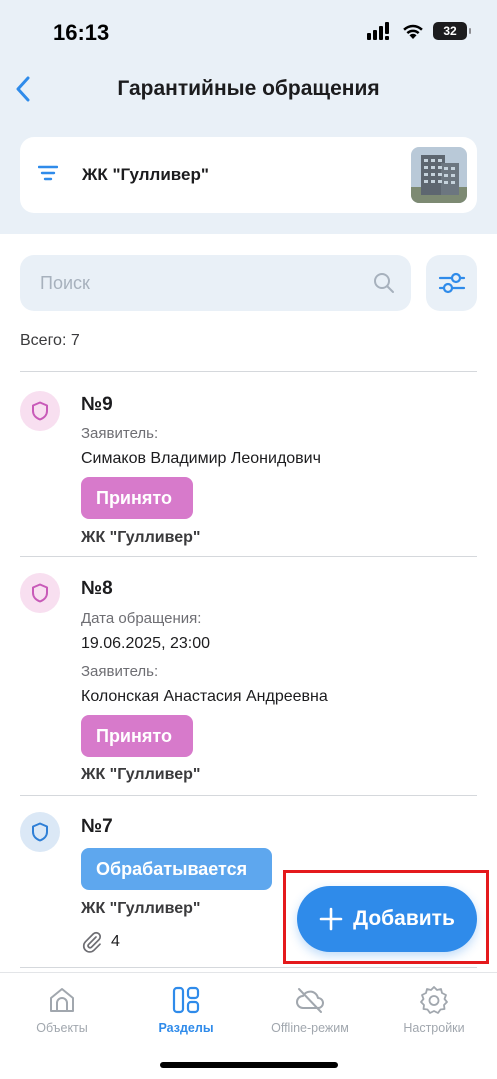 This screenshot has height=1079, width=497. I want to click on status-badge-label: Обрабатывается, so click(172, 868).